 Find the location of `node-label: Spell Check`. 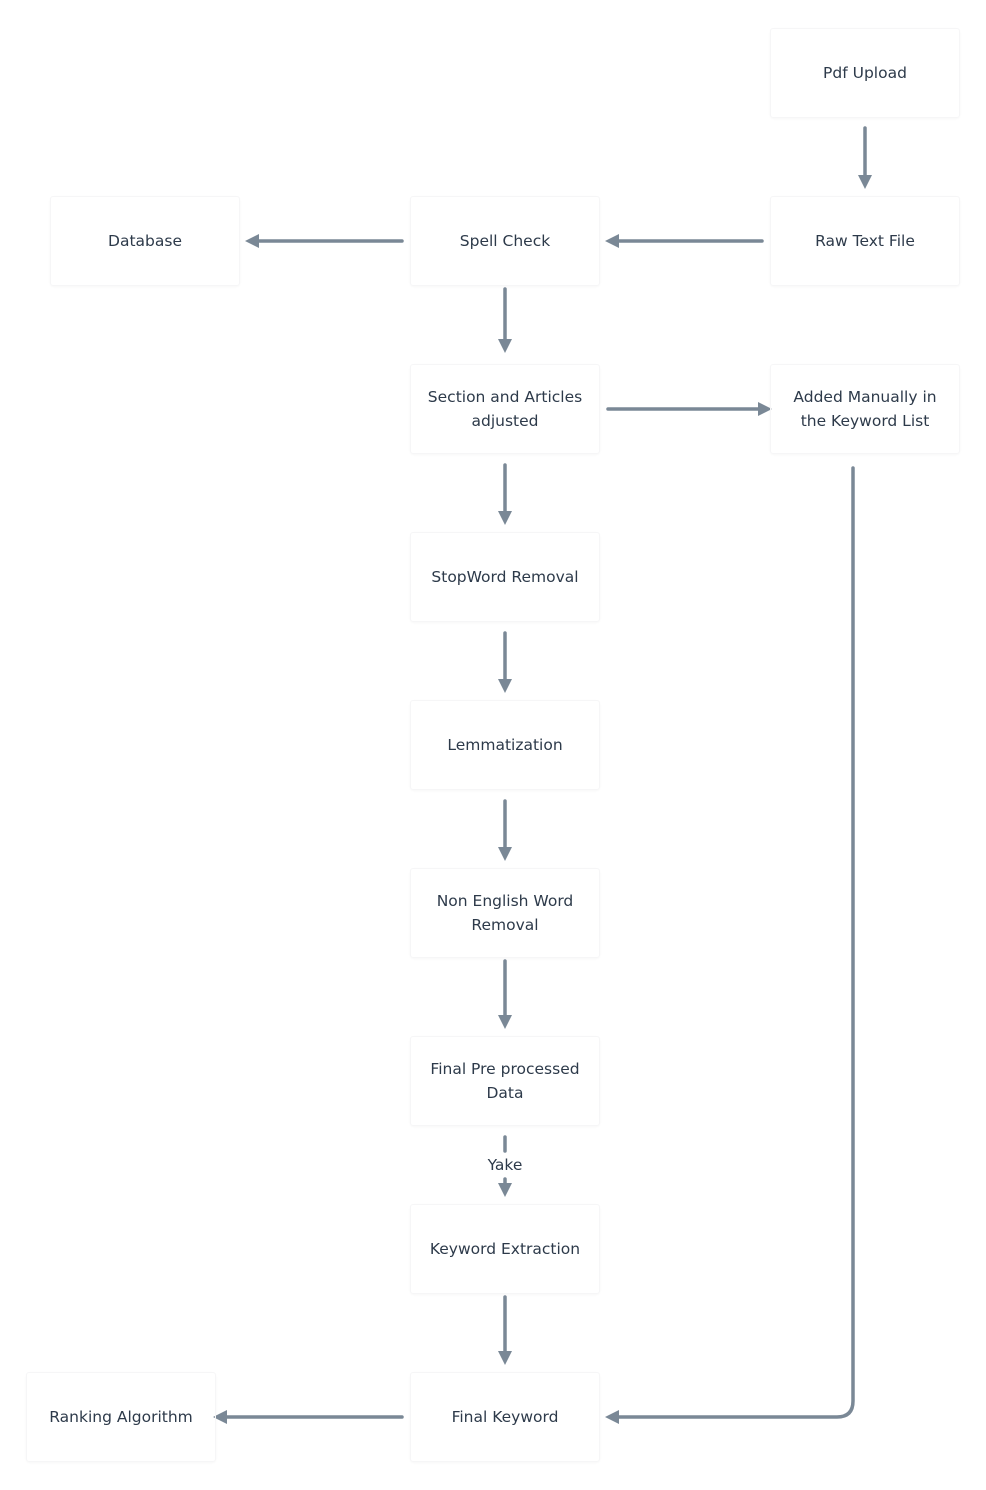

node-label: Spell Check is located at coordinates (505, 241).